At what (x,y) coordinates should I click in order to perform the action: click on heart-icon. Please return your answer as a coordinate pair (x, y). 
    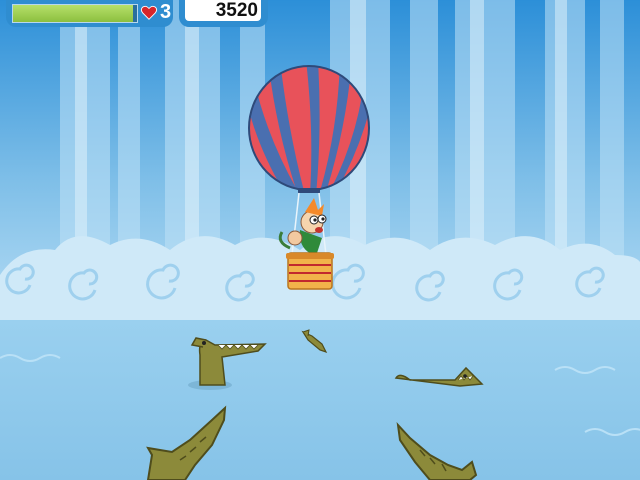
    Looking at the image, I should click on (149, 12).